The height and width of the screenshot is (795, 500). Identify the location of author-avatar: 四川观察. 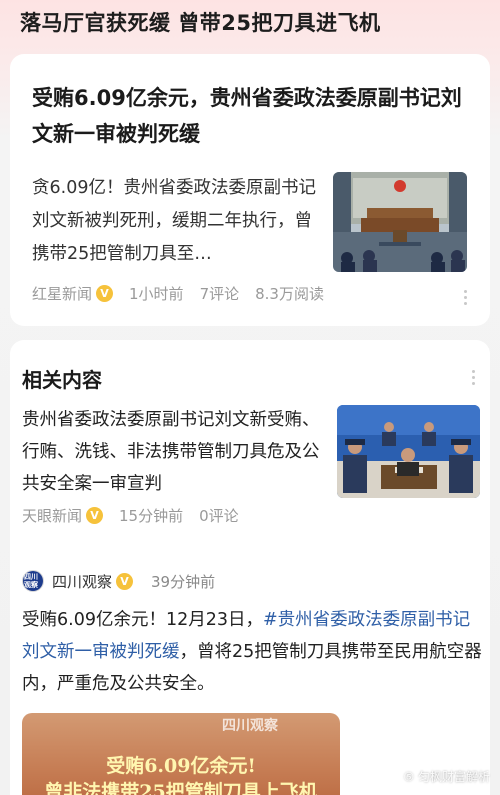
(33, 581).